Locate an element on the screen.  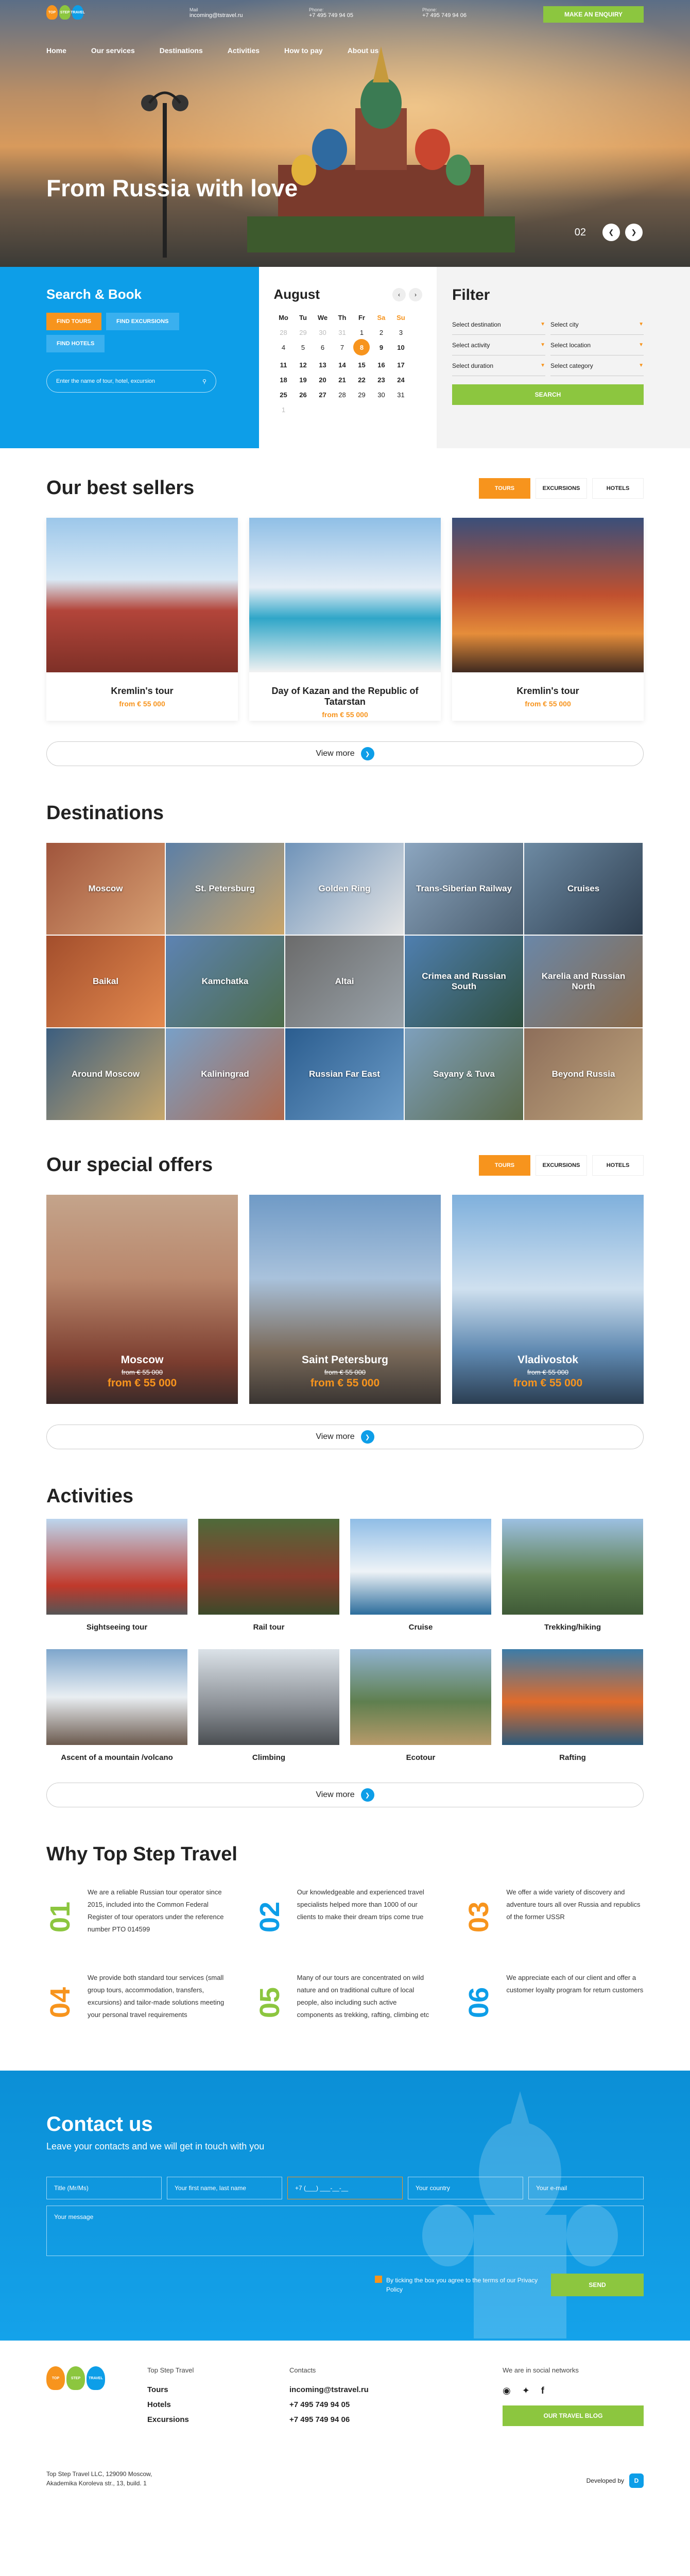
find-tours-tab: FIND TOURS is located at coordinates (74, 321).